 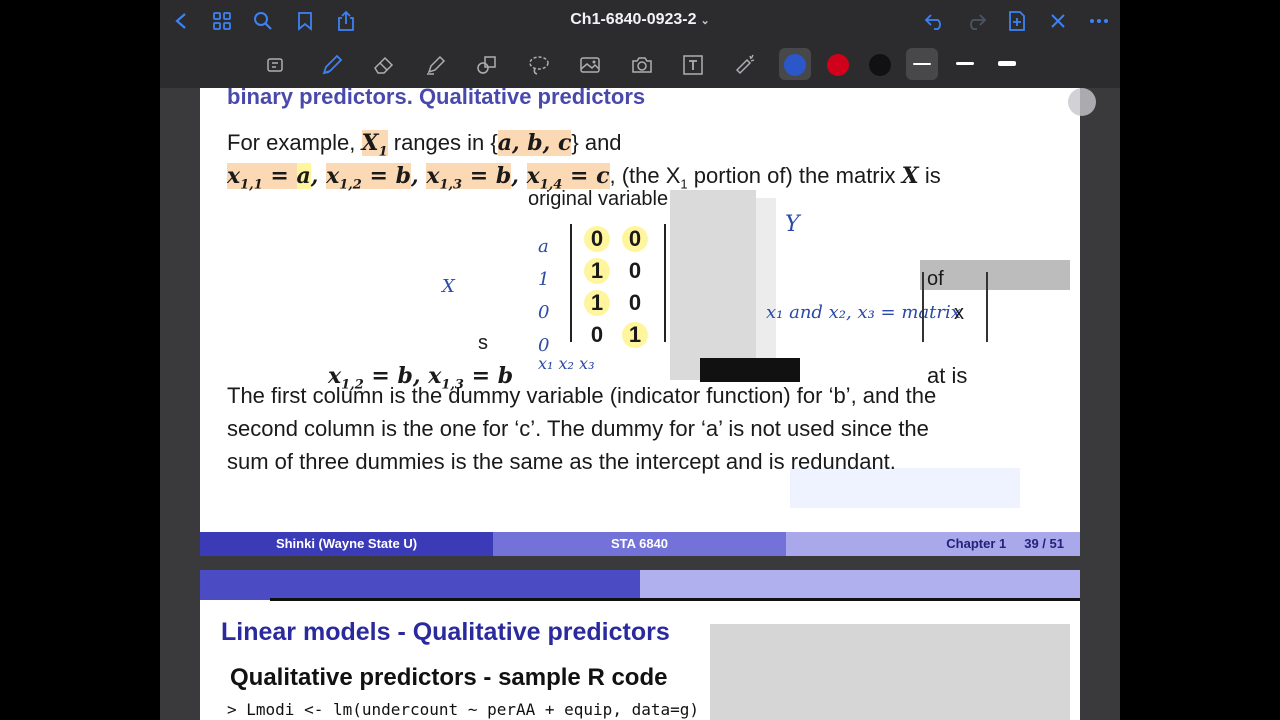 I want to click on stroke-thin-button, so click(x=922, y=64).